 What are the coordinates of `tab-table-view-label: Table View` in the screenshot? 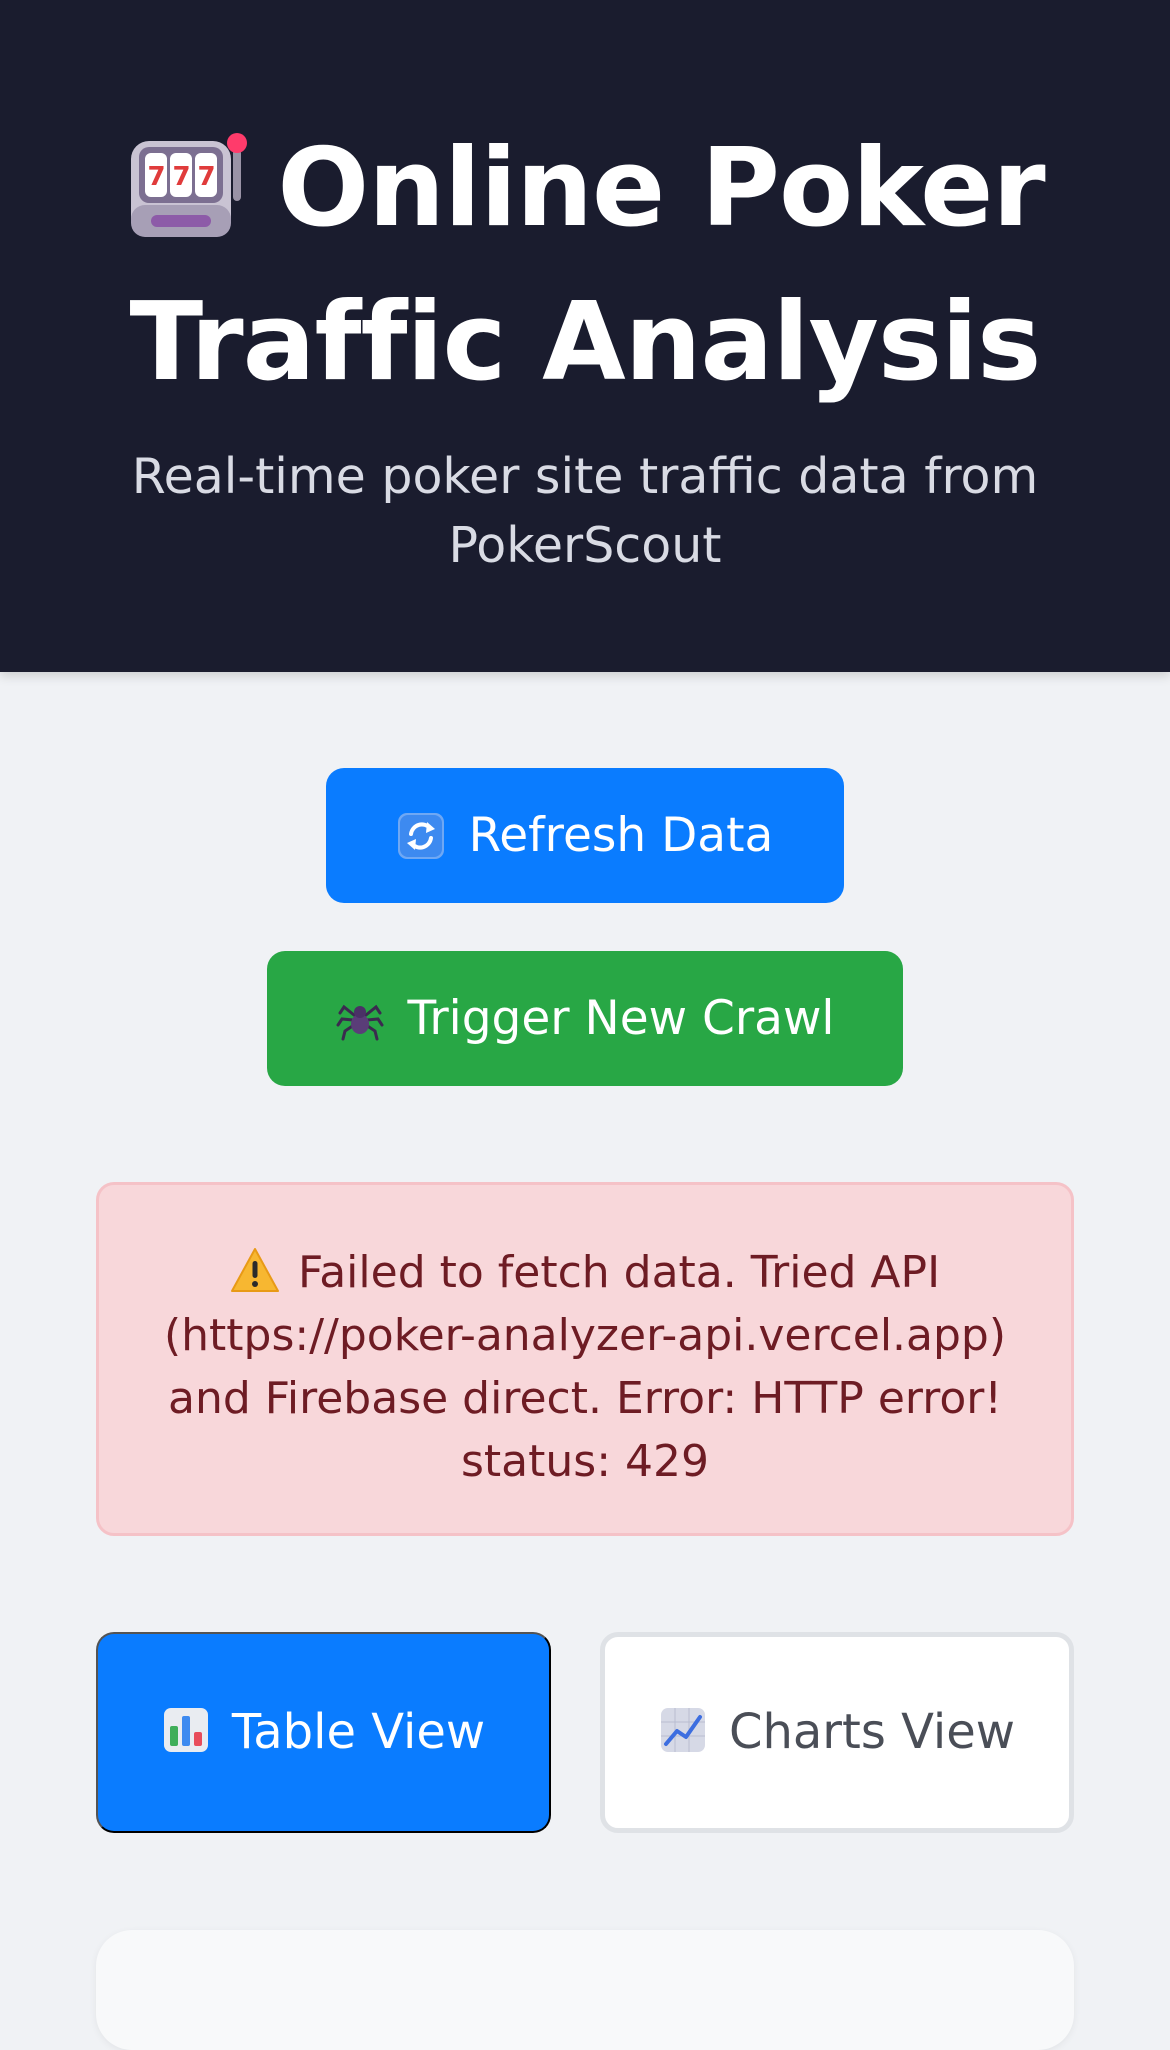 It's located at (358, 1732).